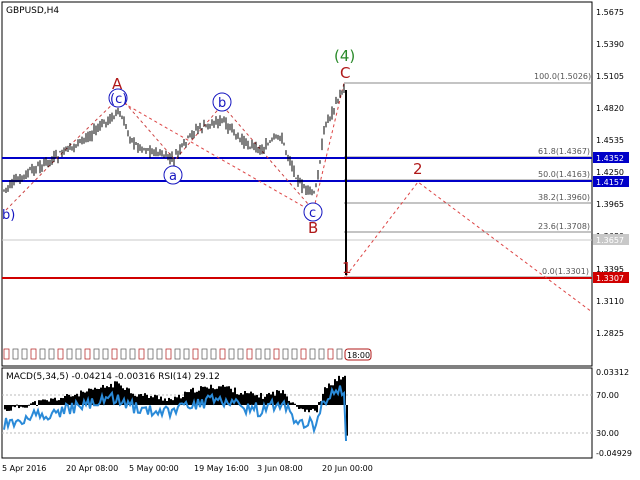 The height and width of the screenshot is (480, 640). Describe the element at coordinates (610, 76) in the screenshot. I see `price-tick: 1.5105` at that location.